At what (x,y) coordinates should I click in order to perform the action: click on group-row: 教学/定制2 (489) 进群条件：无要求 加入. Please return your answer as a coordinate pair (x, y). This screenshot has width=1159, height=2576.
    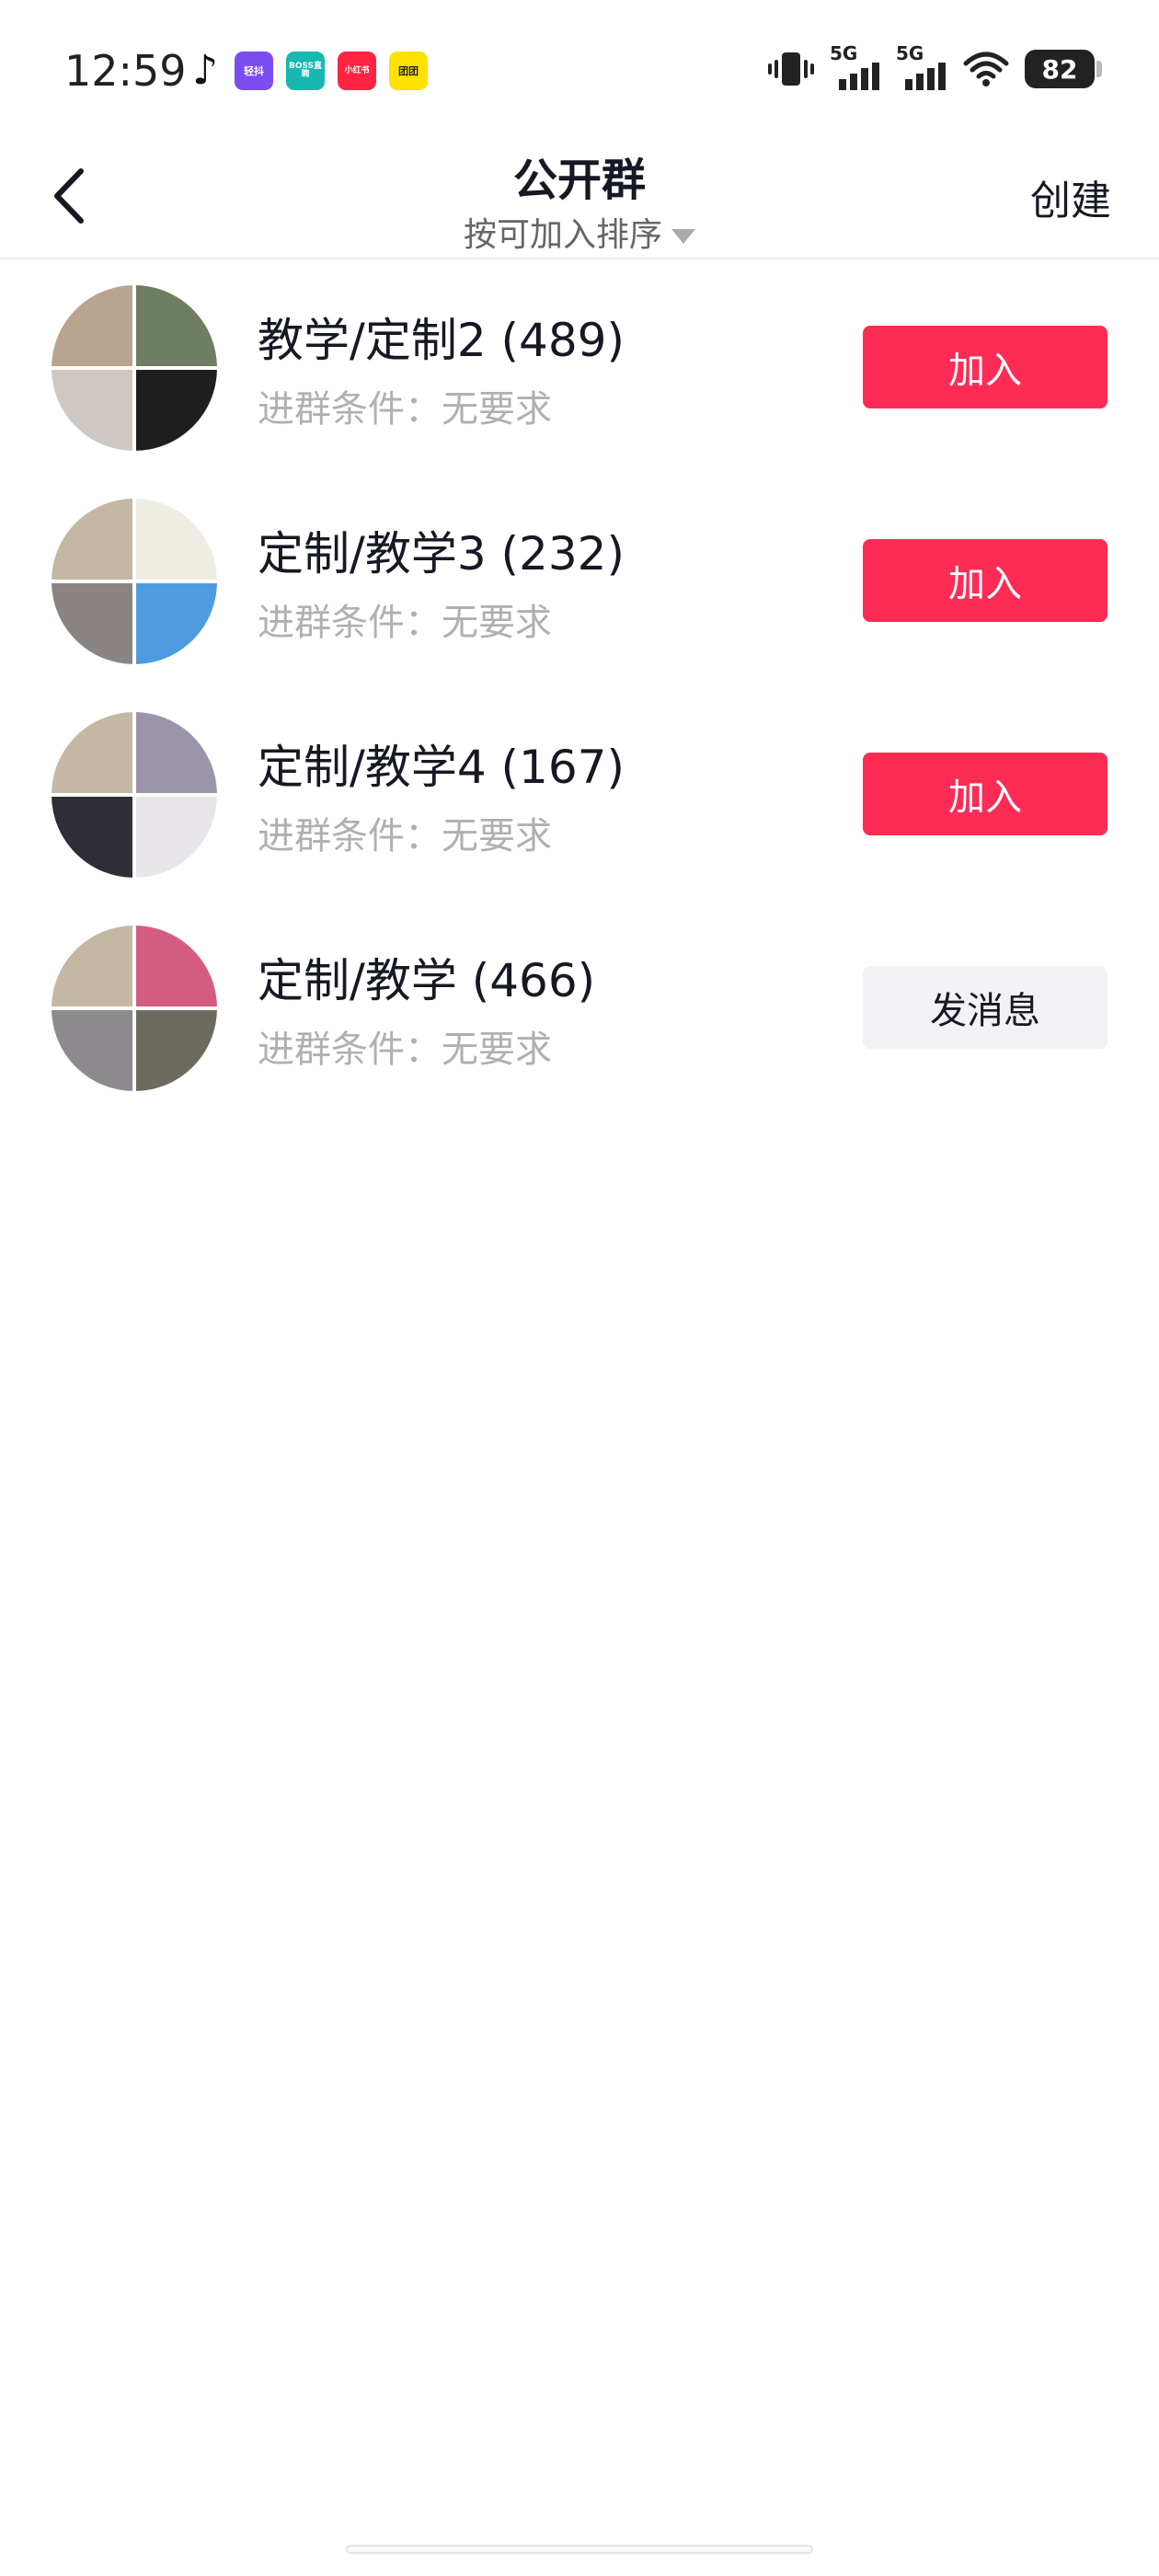
    Looking at the image, I should click on (579, 382).